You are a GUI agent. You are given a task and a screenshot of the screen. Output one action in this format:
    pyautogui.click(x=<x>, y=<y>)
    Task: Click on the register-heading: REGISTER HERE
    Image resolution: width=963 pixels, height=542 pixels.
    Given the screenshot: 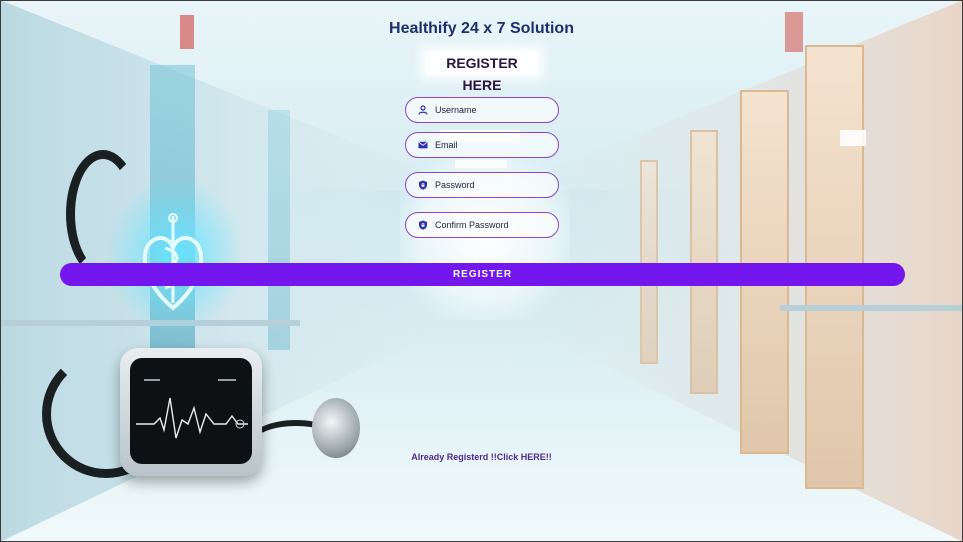 What is the action you would take?
    pyautogui.click(x=482, y=72)
    